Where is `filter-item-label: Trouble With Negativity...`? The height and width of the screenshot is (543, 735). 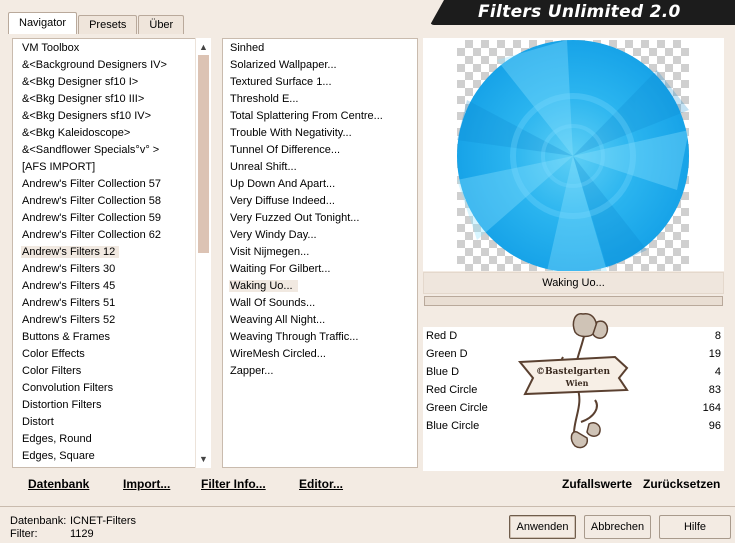
filter-item-label: Trouble With Negativity... is located at coordinates (291, 133).